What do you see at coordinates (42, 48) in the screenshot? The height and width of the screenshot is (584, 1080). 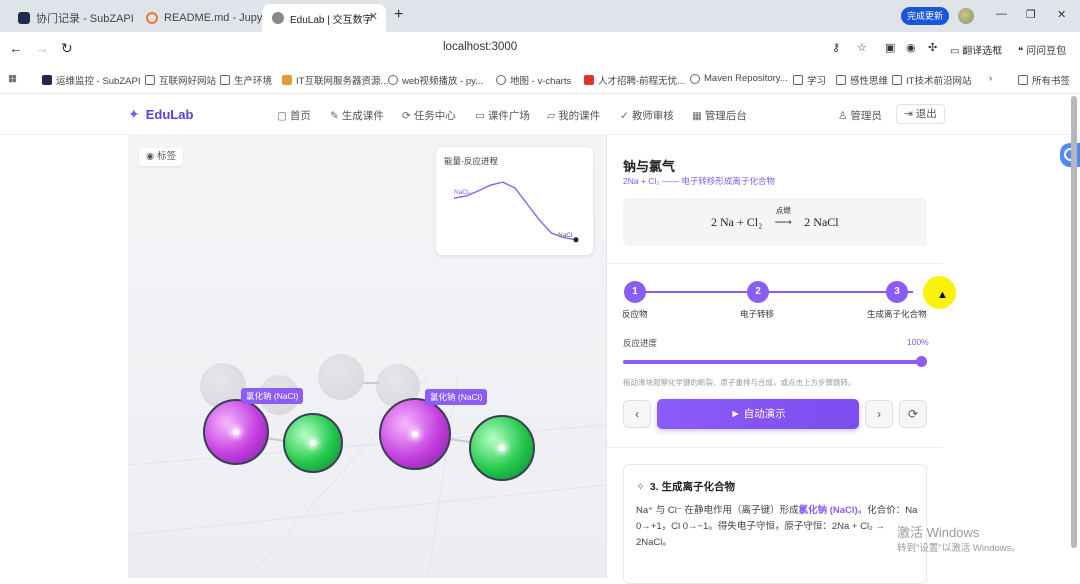 I see `forward-arrow-icon: →` at bounding box center [42, 48].